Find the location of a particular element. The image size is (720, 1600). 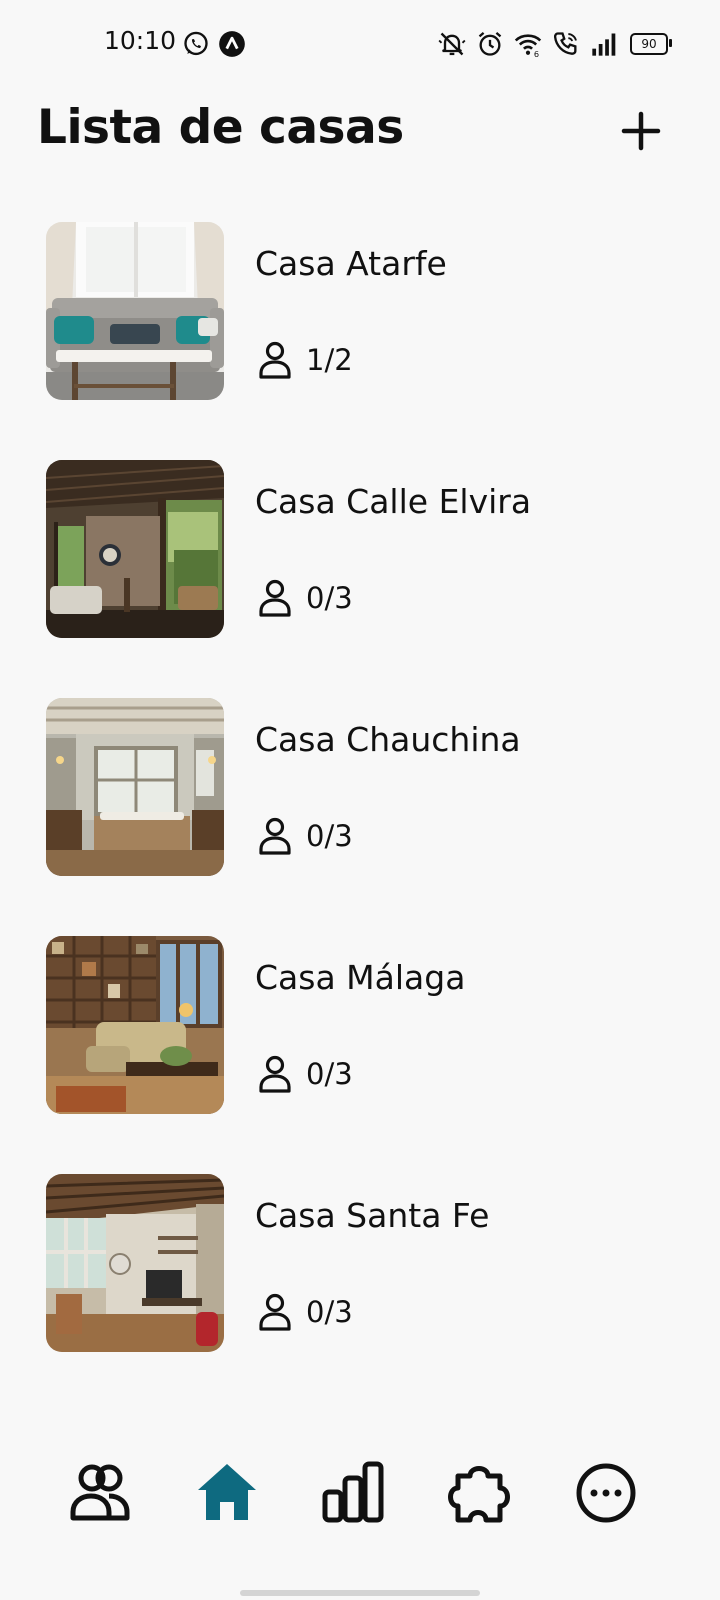

battery-indicator: 90 is located at coordinates (651, 44).